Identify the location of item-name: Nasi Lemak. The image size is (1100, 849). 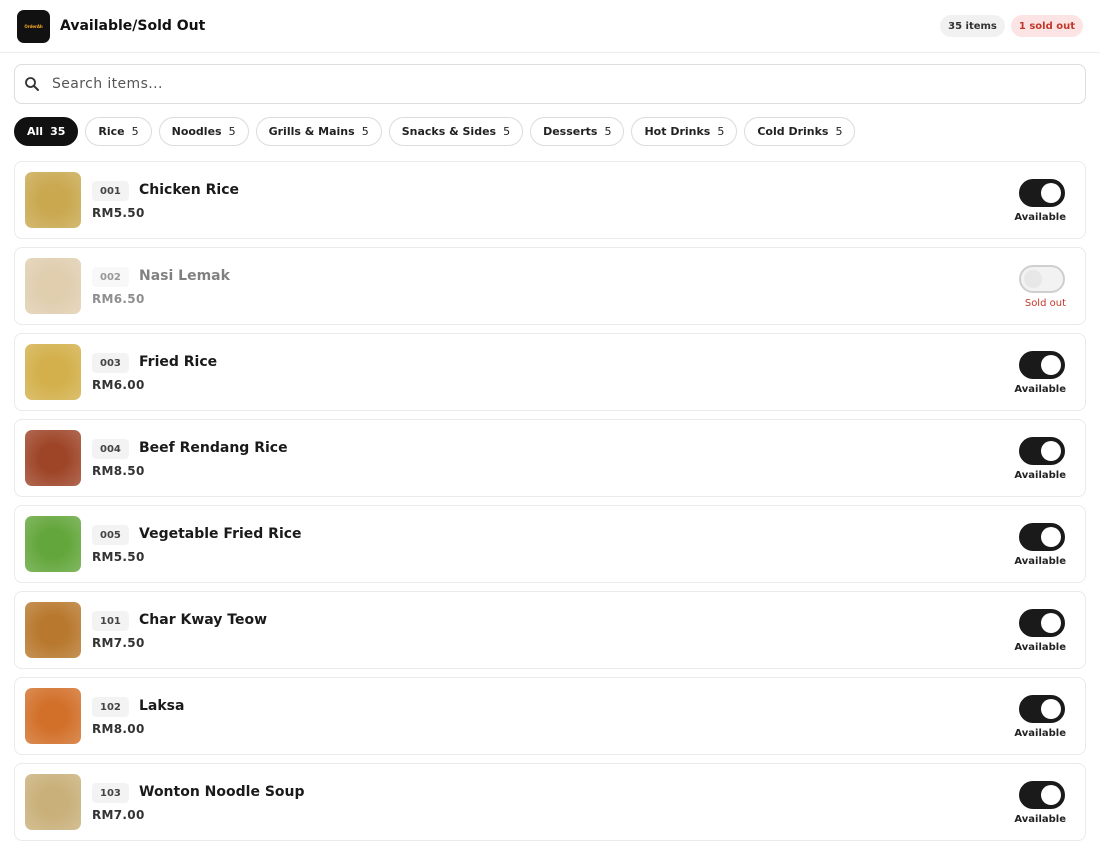
(184, 276).